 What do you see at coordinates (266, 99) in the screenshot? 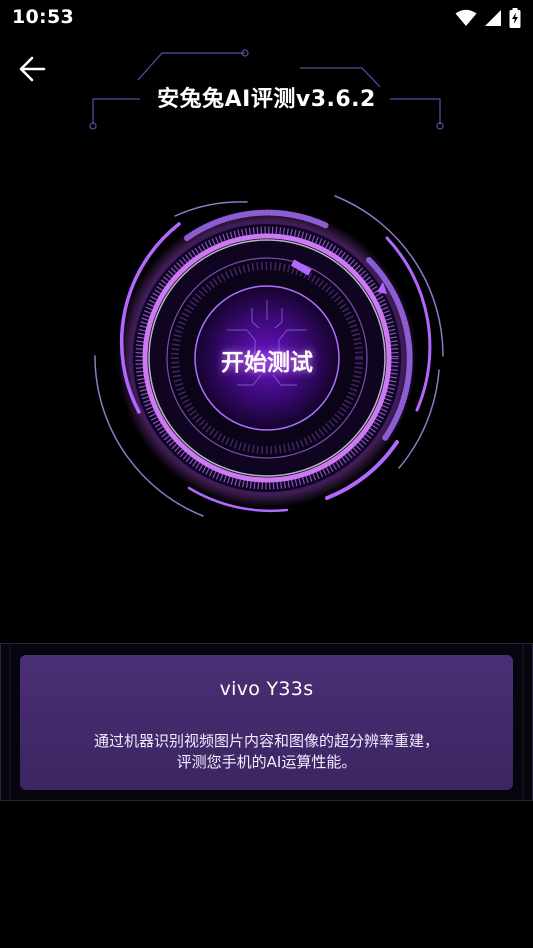
I see `page-title: 安兔兔AI评测v3.6.2` at bounding box center [266, 99].